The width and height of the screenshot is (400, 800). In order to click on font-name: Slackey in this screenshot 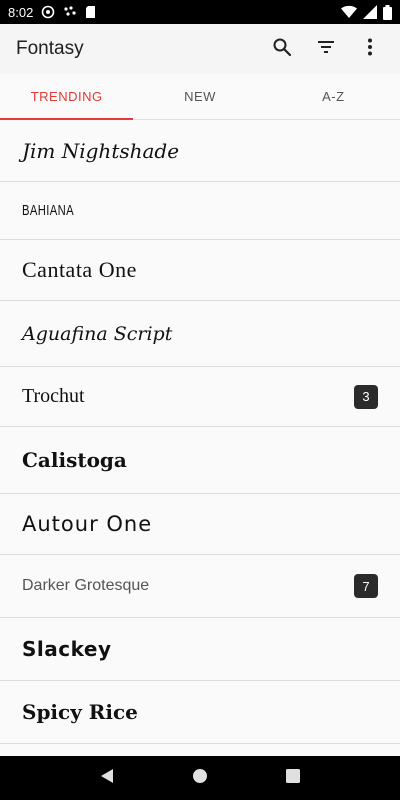, I will do `click(67, 649)`.